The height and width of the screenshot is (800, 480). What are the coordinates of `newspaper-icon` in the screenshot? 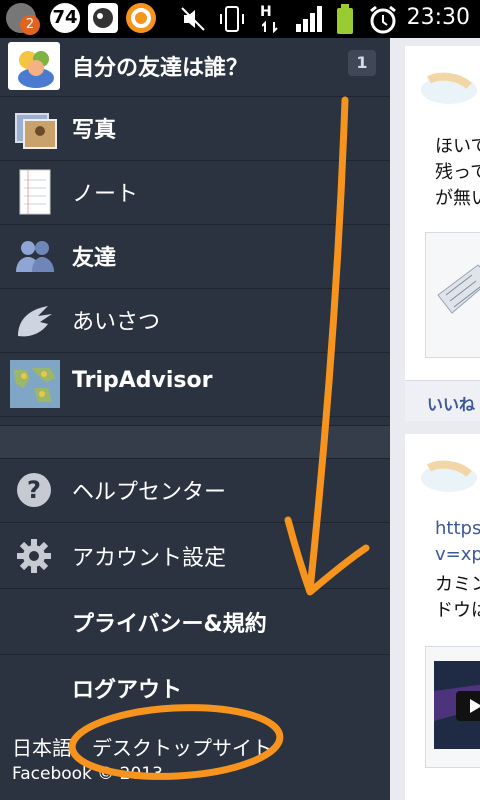 It's located at (458, 289).